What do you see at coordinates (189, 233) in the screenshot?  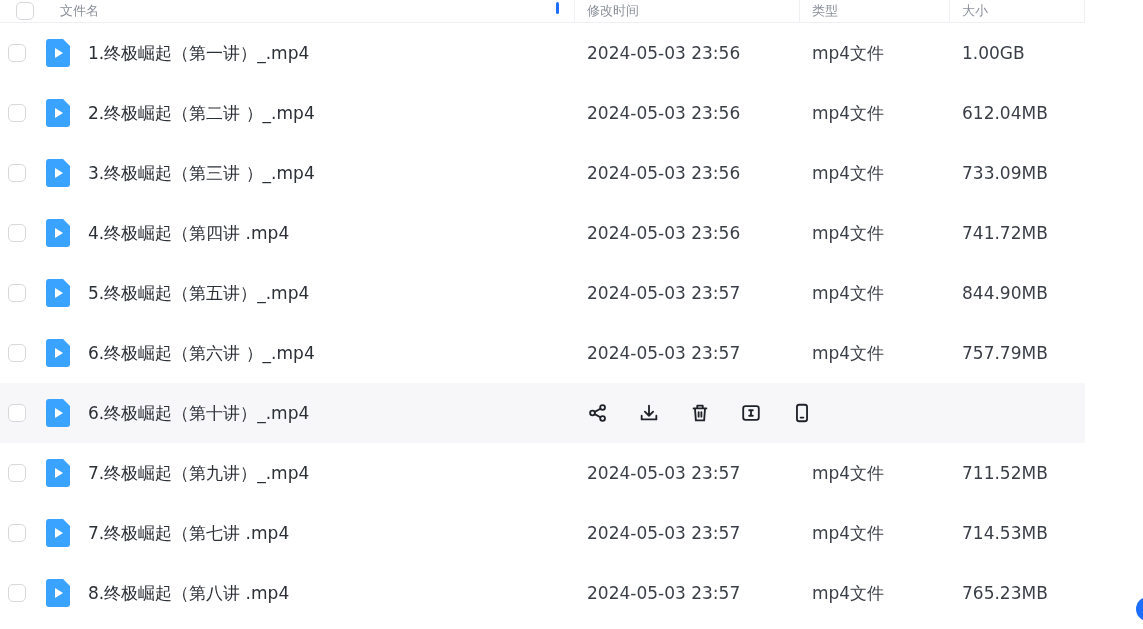 I see `file-name: 4.终极崛起（第四讲 .mp4` at bounding box center [189, 233].